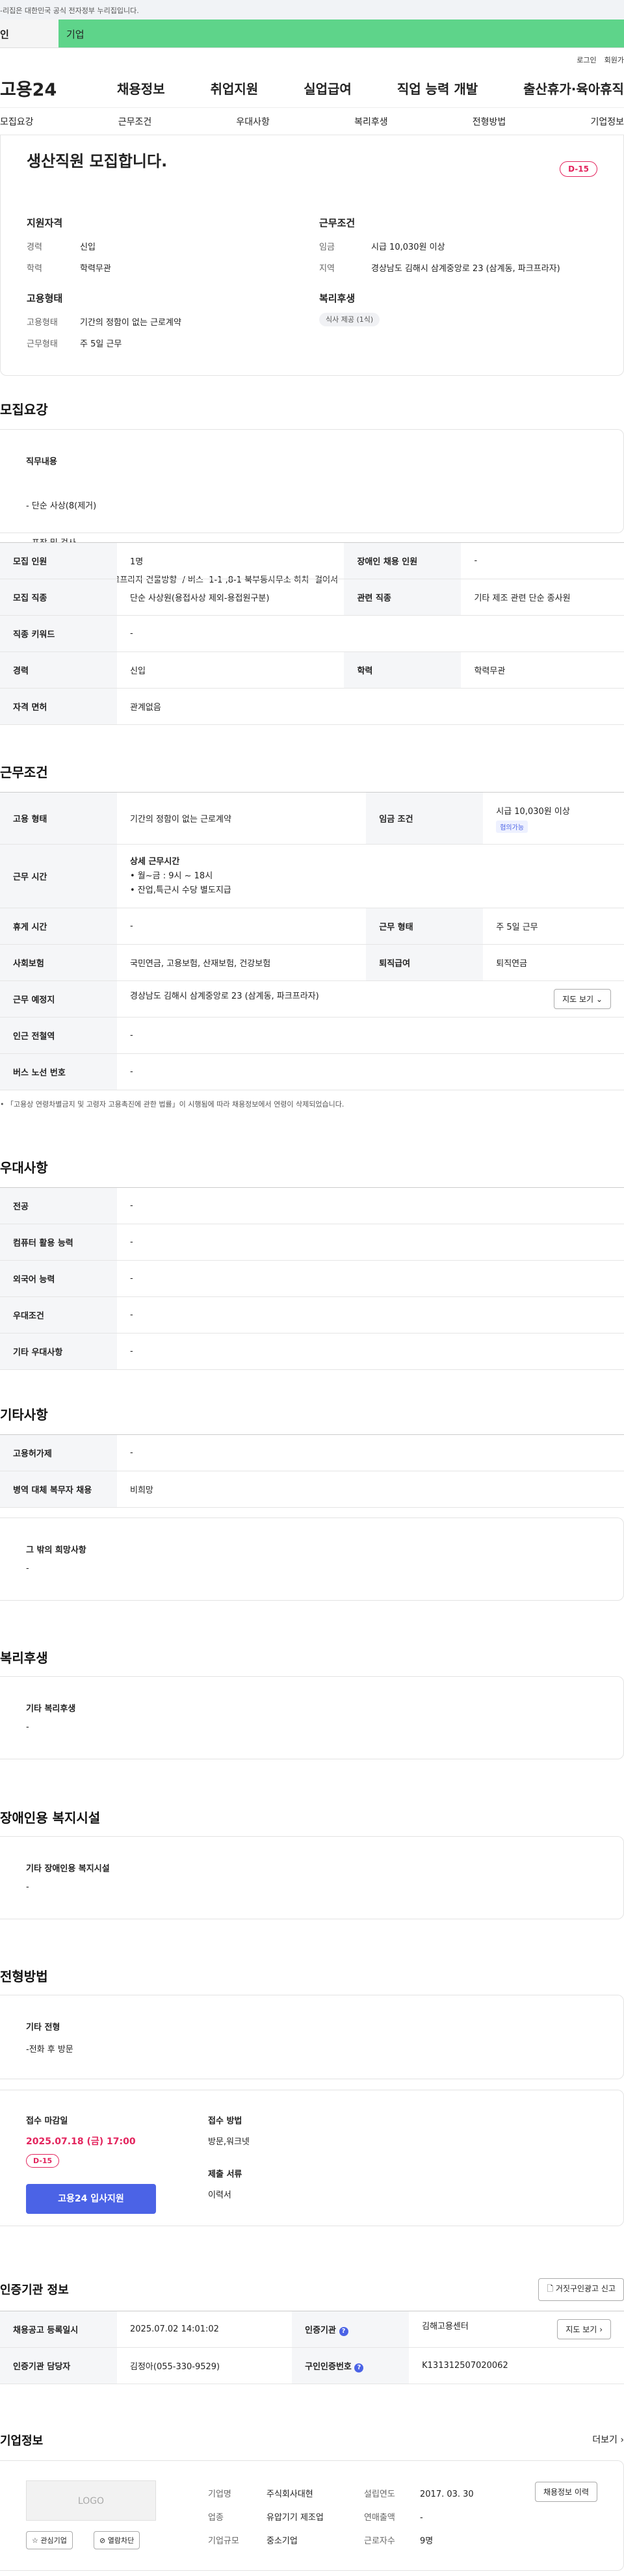 This screenshot has height=2576, width=624. What do you see at coordinates (371, 121) in the screenshot?
I see `anchor-welfare: 복리후생` at bounding box center [371, 121].